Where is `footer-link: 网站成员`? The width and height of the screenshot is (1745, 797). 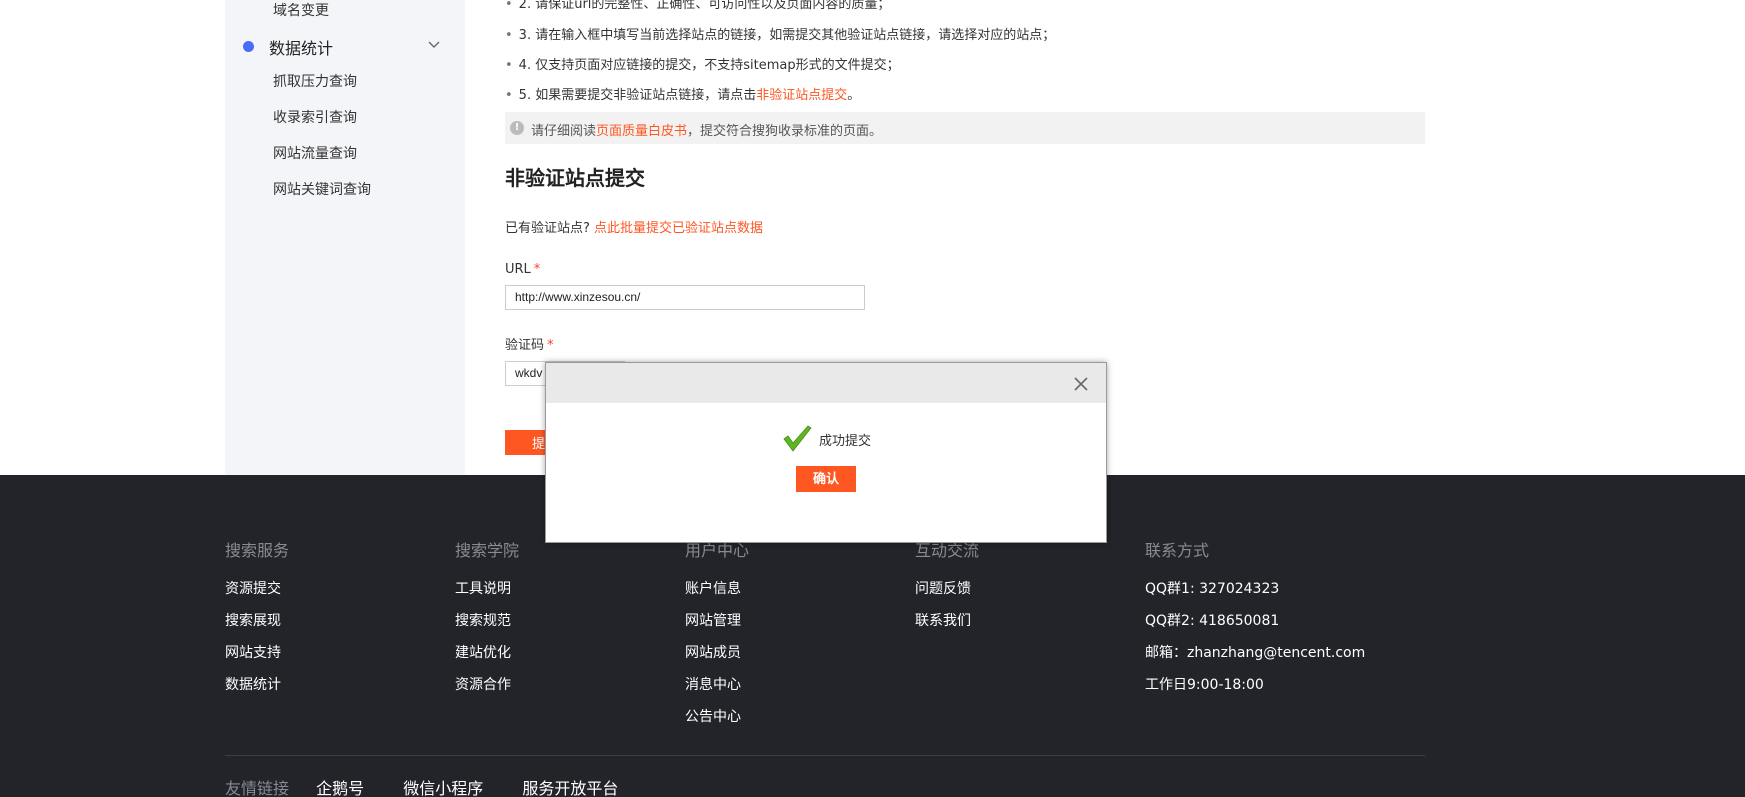 footer-link: 网站成员 is located at coordinates (785, 659).